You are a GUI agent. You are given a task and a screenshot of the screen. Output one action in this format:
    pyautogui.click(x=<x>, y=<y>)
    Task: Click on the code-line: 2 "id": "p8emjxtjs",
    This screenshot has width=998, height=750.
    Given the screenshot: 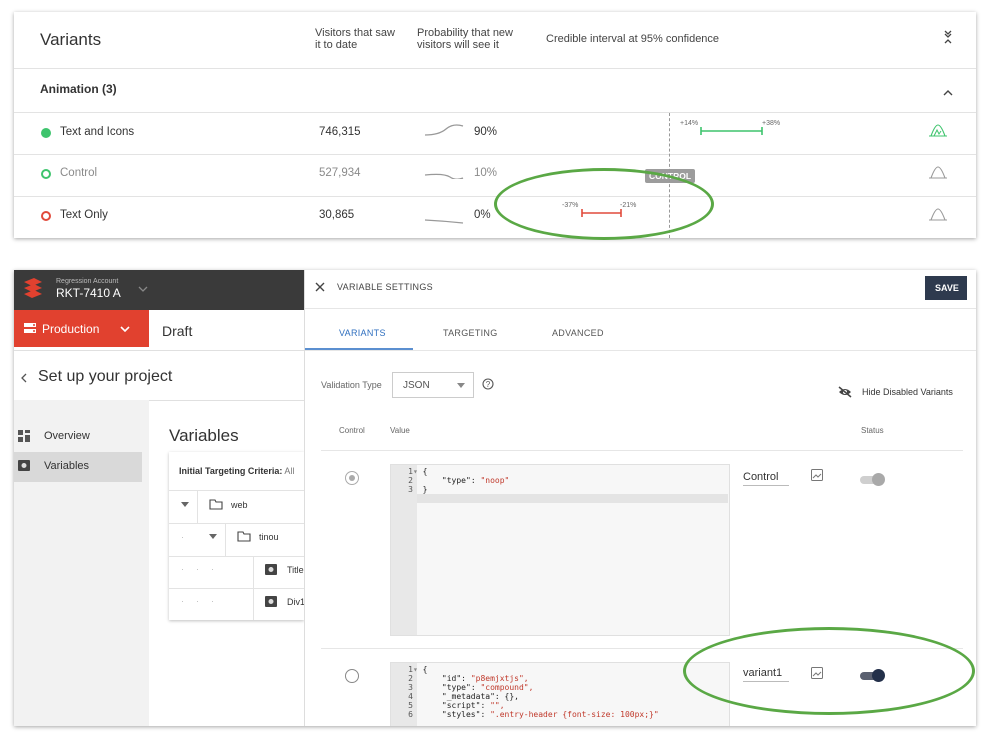 What is the action you would take?
    pyautogui.click(x=468, y=678)
    